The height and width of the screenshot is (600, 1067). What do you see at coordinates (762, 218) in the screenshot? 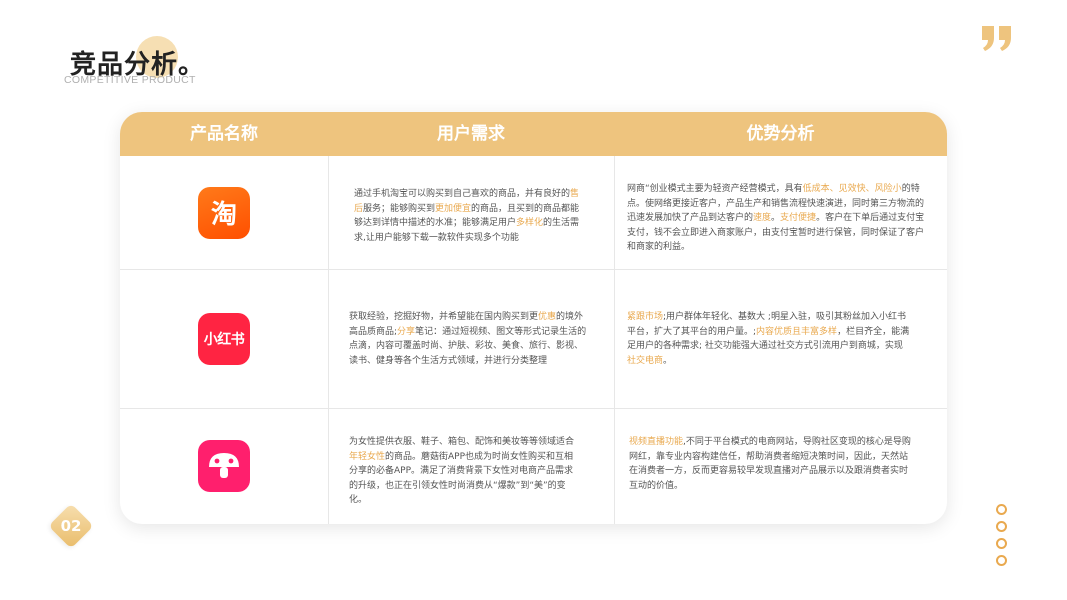
I see `highlight-text: 速度` at bounding box center [762, 218].